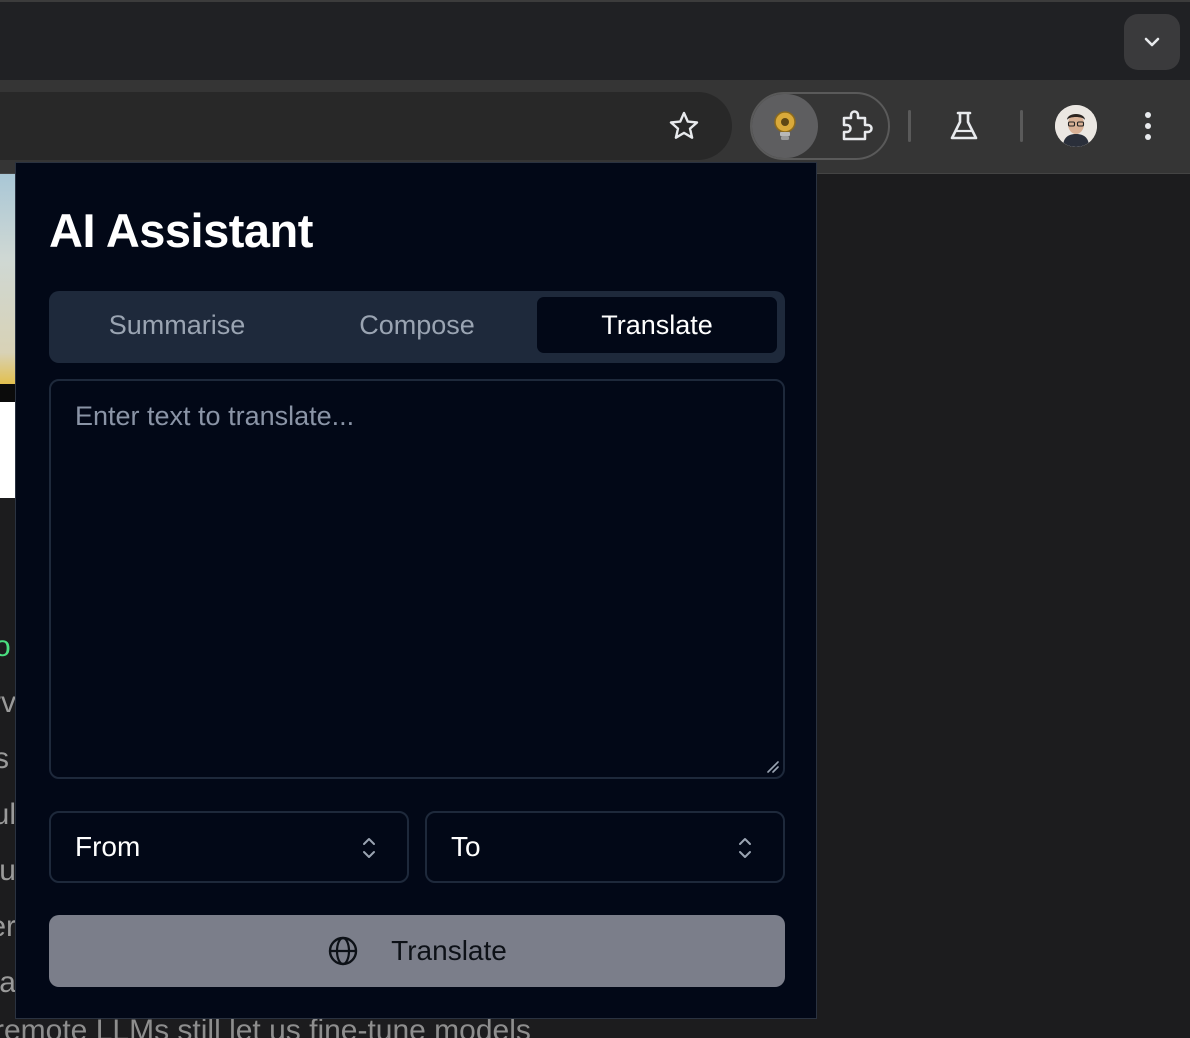 Image resolution: width=1190 pixels, height=1038 pixels. I want to click on flask-icon, so click(964, 125).